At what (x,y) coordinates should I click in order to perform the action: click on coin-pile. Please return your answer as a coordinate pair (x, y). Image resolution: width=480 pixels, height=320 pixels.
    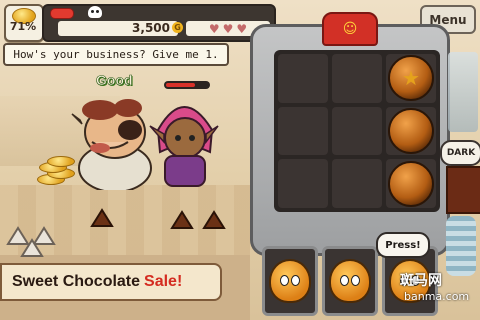
    Looking at the image, I should click on (55, 171).